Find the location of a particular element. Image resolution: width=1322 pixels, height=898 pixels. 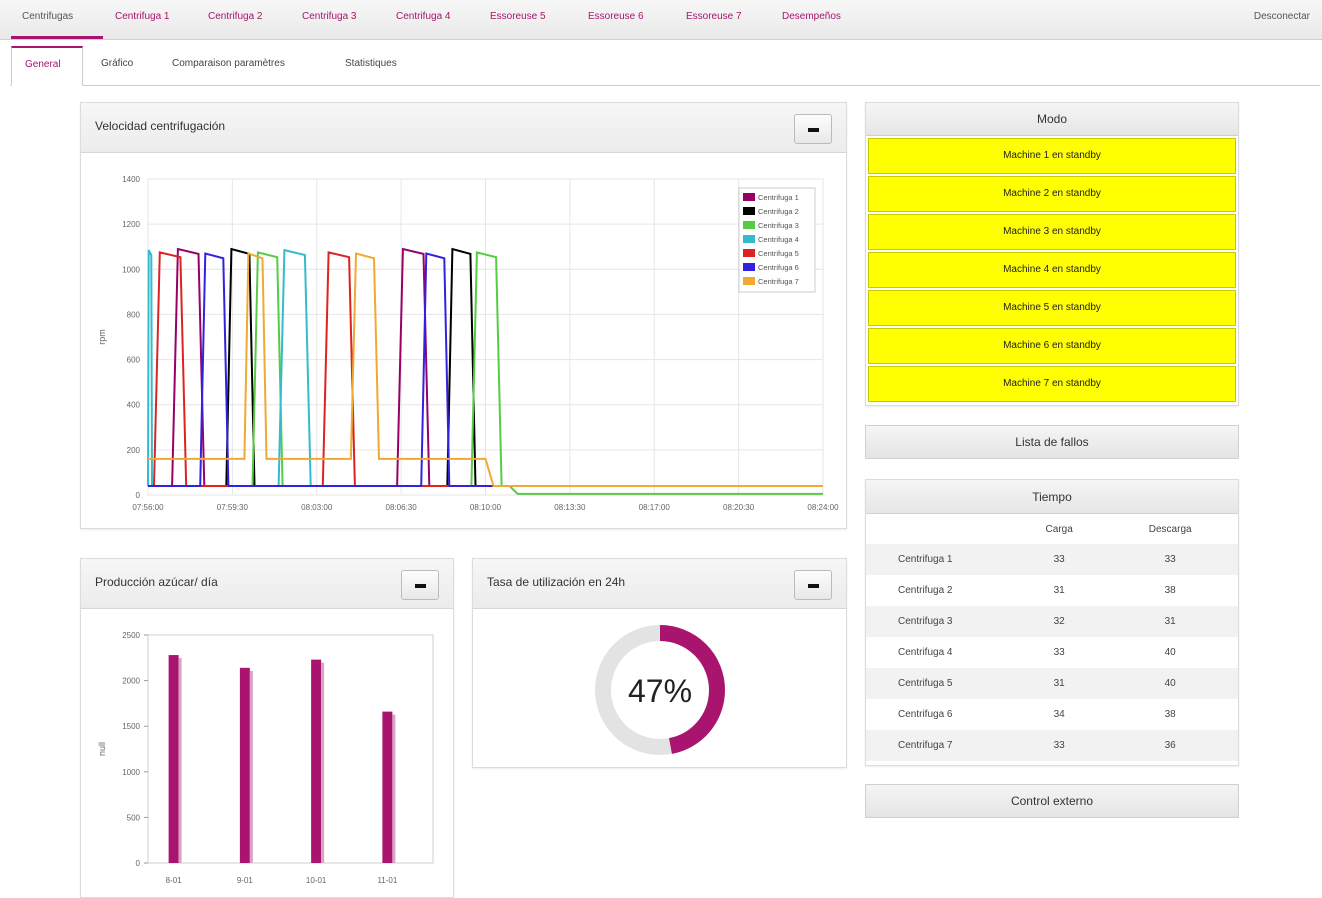

row-carga: 31 is located at coordinates (1059, 590).